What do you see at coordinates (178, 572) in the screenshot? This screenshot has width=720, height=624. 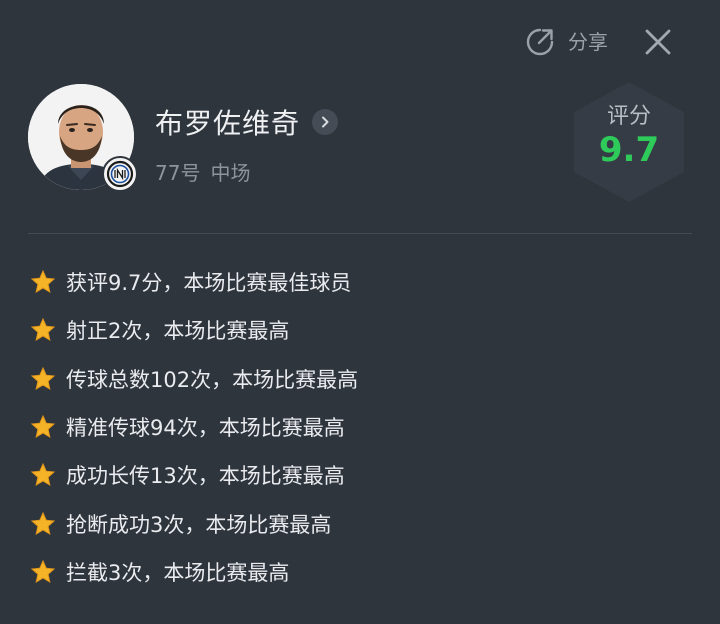 I see `highlight-text: 拦截3次，本场比赛最高` at bounding box center [178, 572].